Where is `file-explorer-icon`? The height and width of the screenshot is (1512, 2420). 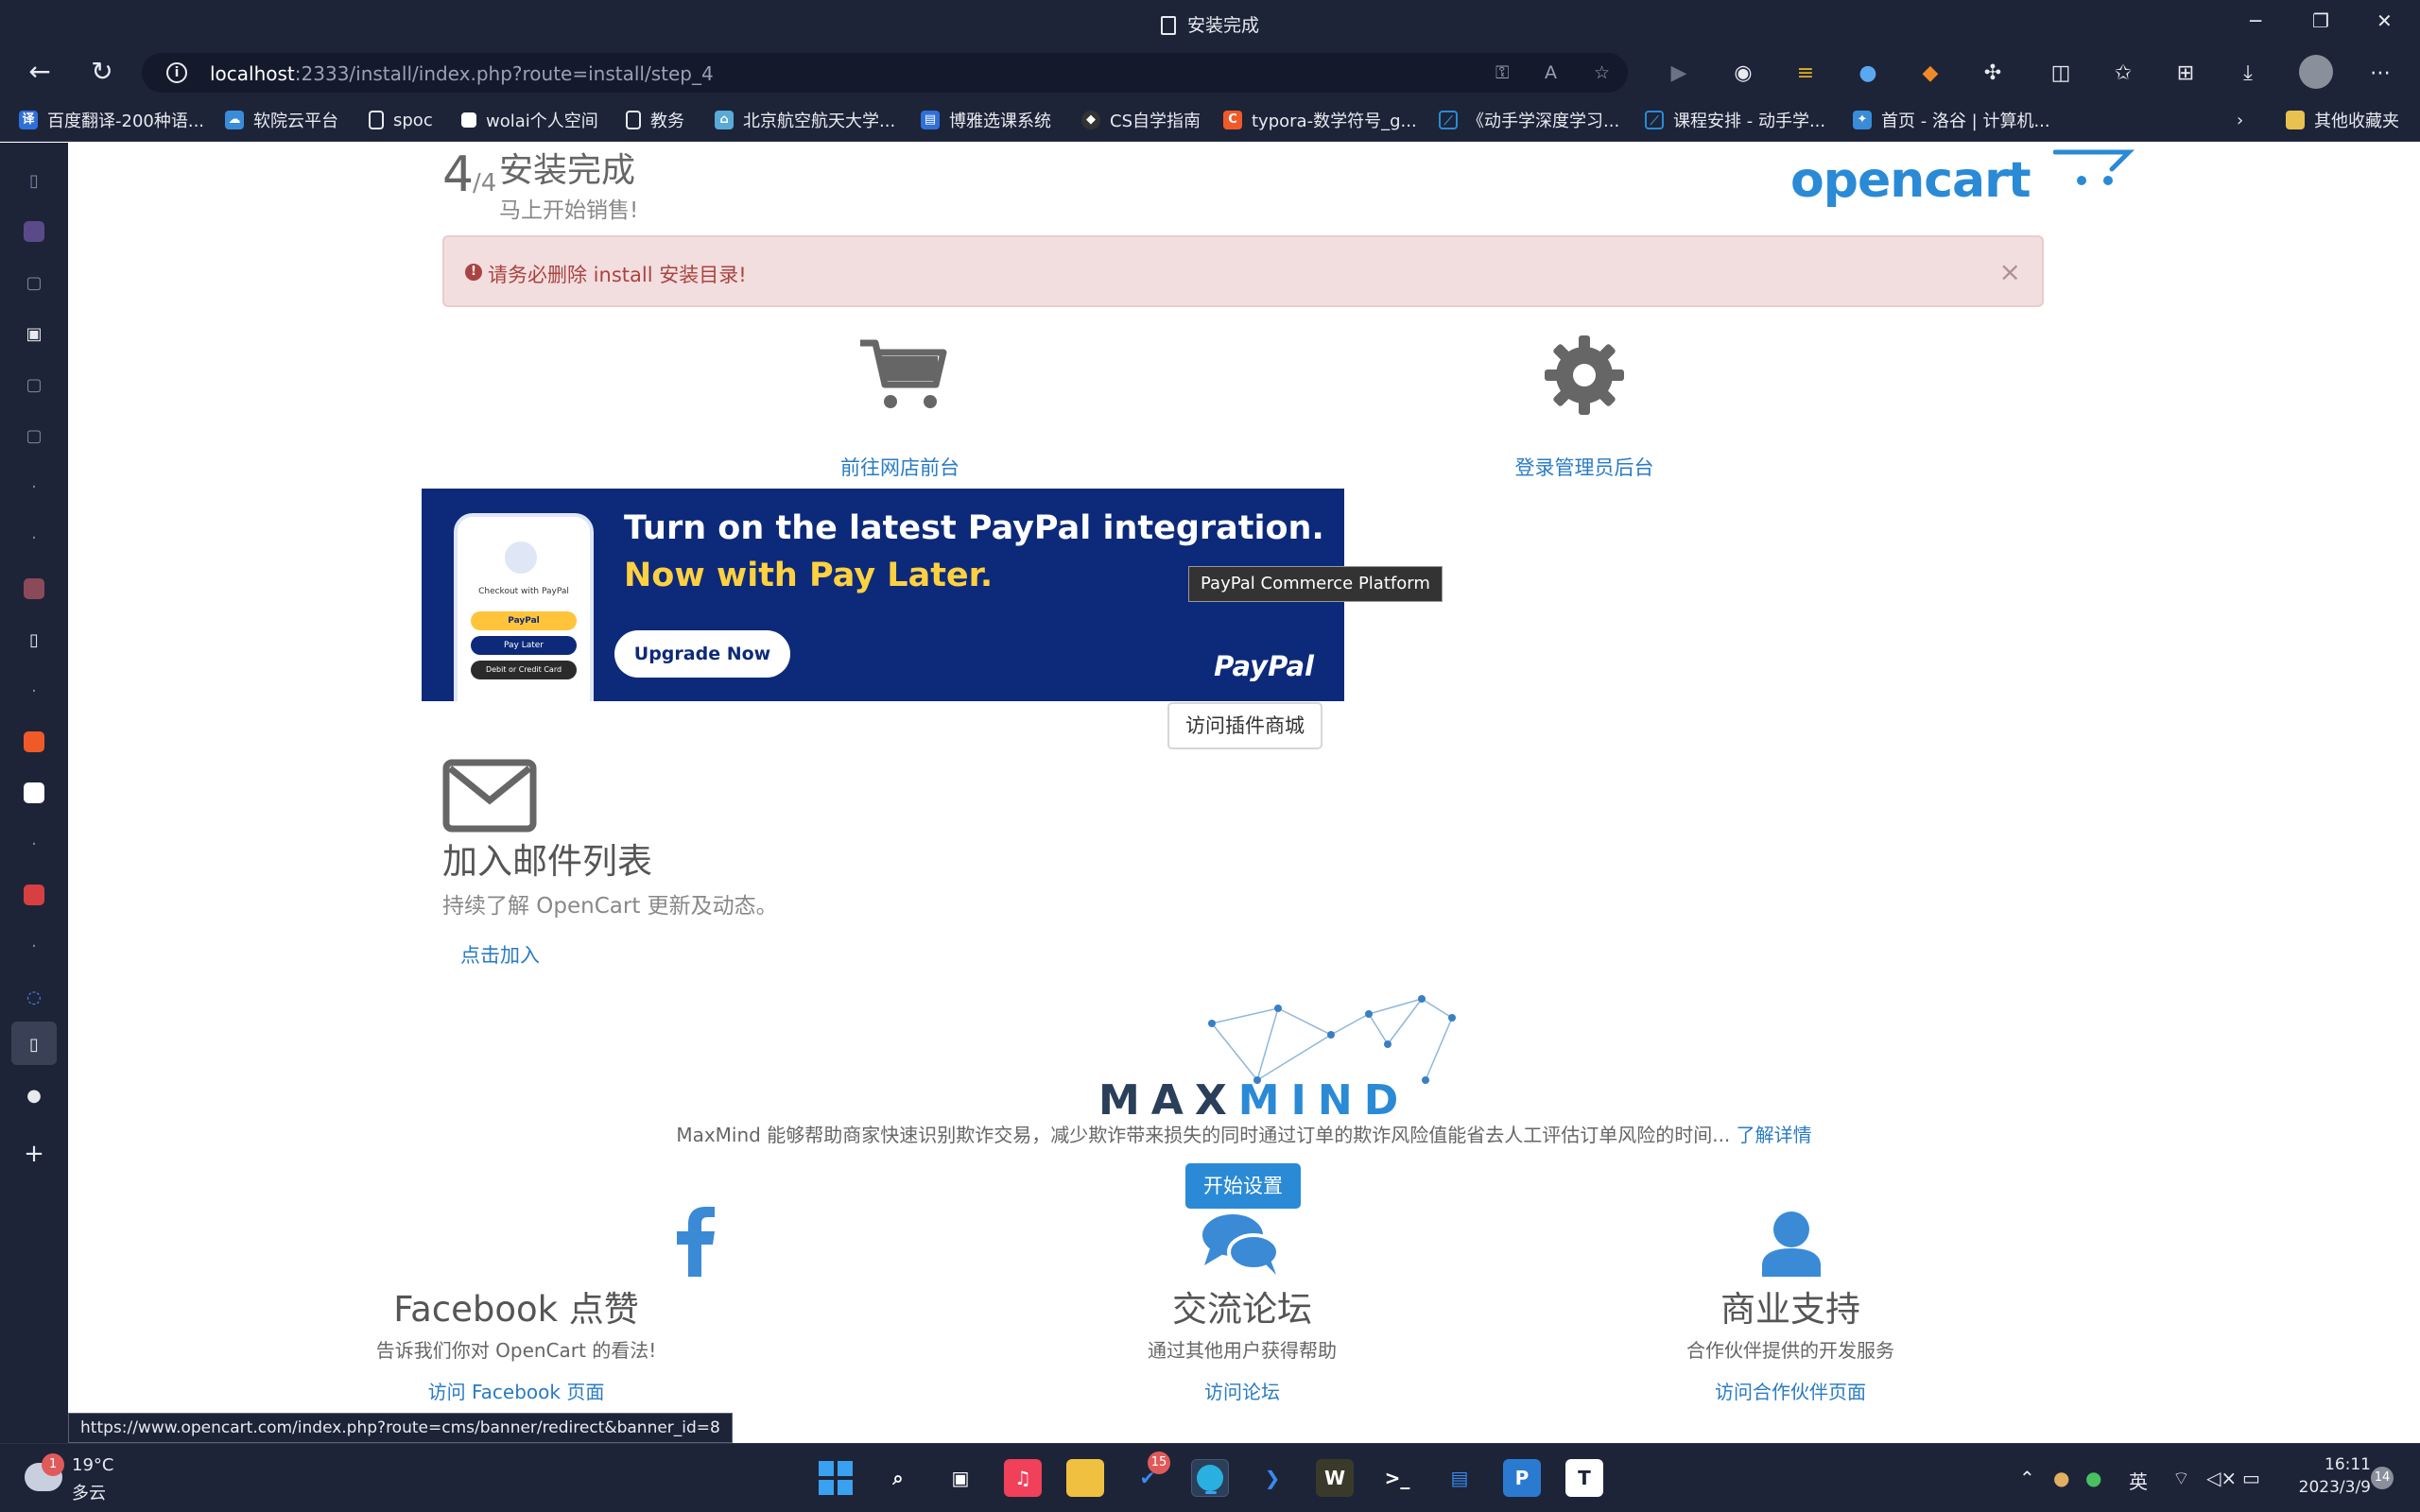 file-explorer-icon is located at coordinates (1085, 1478).